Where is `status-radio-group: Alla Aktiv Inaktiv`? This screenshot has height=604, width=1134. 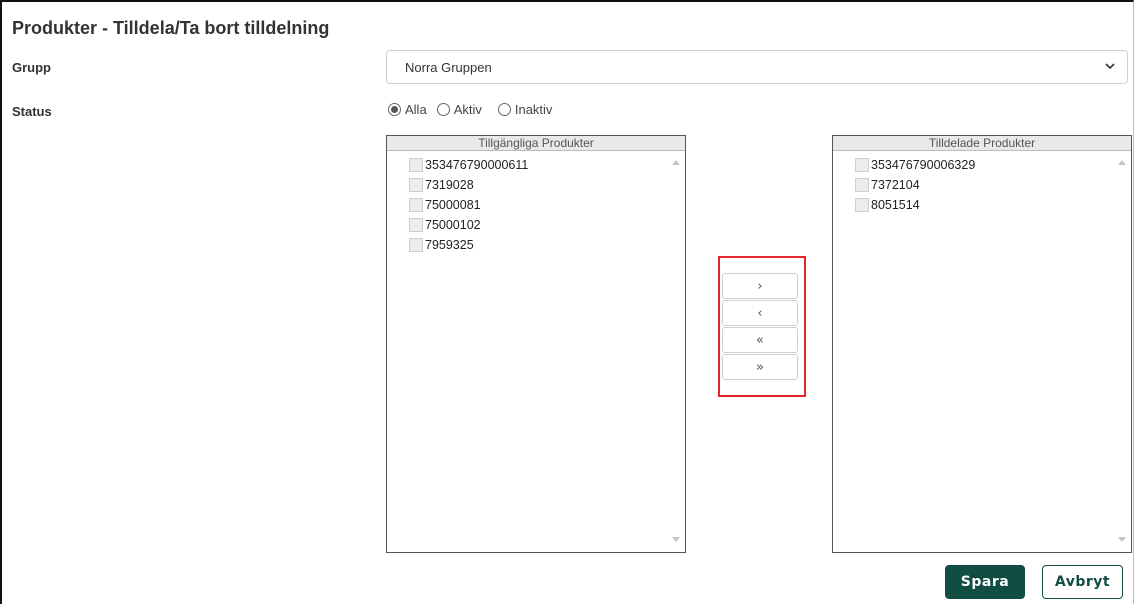
status-radio-group: Alla Aktiv Inaktiv is located at coordinates (475, 109).